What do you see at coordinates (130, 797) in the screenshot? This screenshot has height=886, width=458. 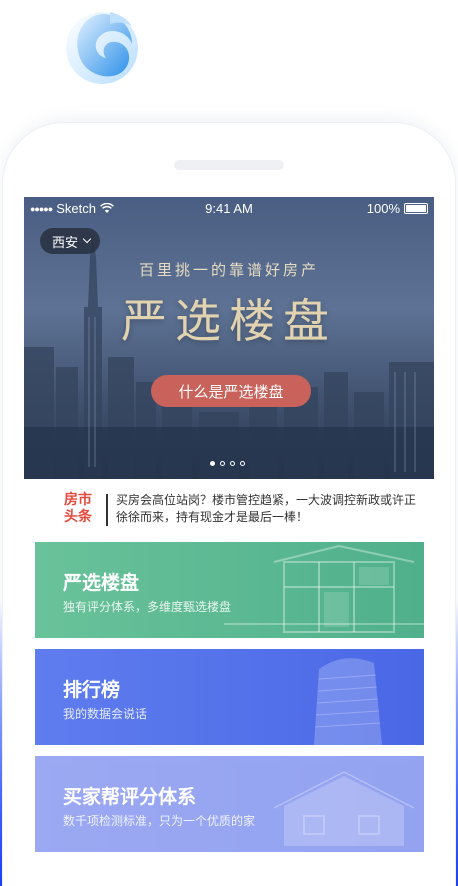 I see `card-title: 买家帮评分体系` at bounding box center [130, 797].